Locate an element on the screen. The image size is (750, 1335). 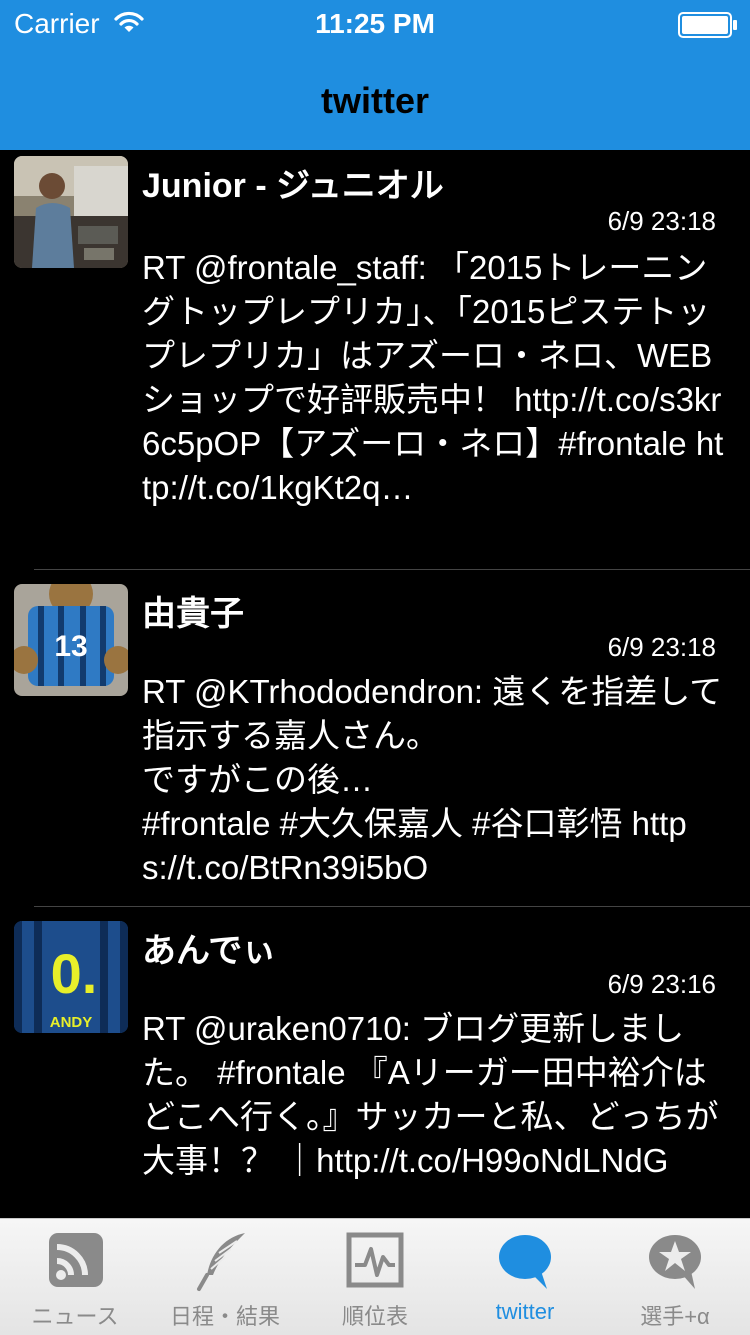
chart-icon is located at coordinates (375, 1260).